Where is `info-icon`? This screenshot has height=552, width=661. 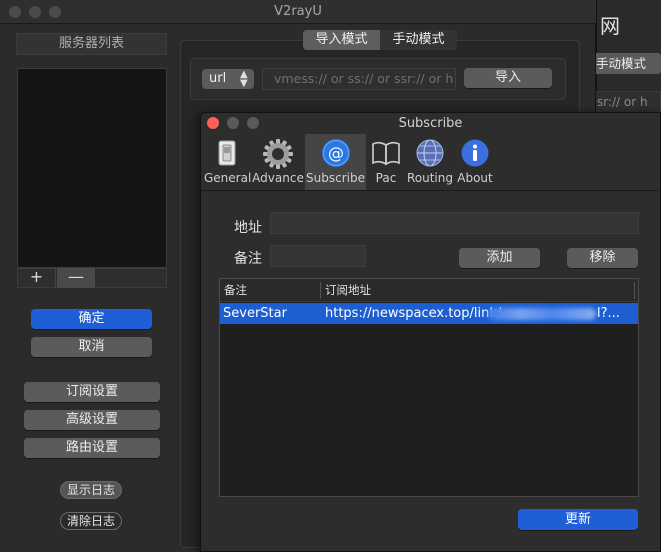 info-icon is located at coordinates (475, 153).